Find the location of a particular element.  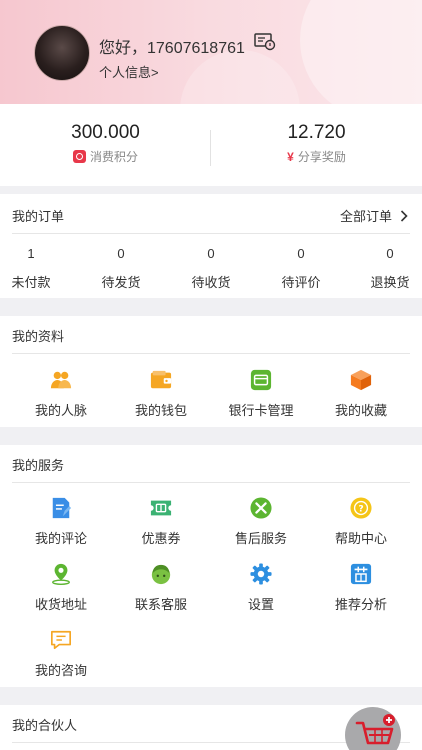

cart-icon is located at coordinates (375, 729).